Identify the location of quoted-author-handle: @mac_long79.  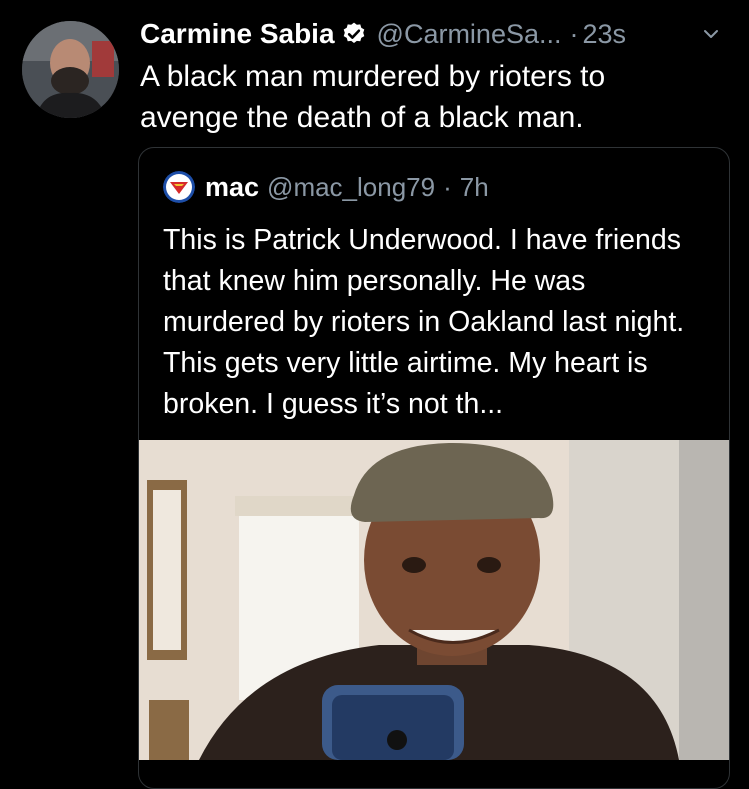
(351, 187).